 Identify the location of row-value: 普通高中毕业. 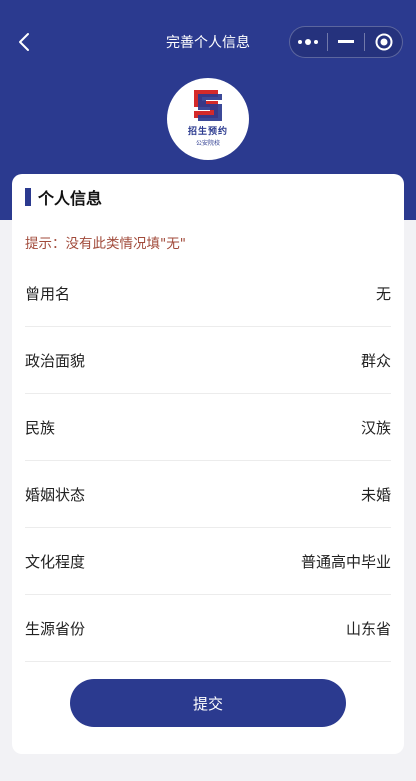
(345, 561).